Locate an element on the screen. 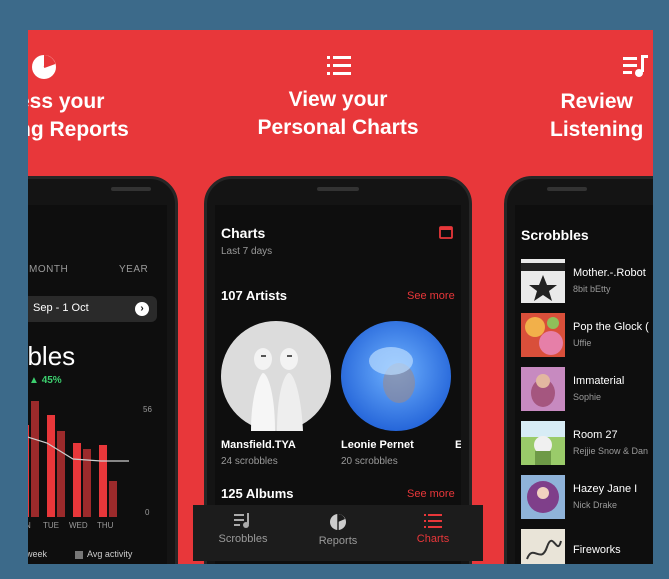 This screenshot has height=579, width=669. scrobbles-screen: Scrobbles Mother.-.Robot 8bit bEtty Pop is located at coordinates (584, 384).